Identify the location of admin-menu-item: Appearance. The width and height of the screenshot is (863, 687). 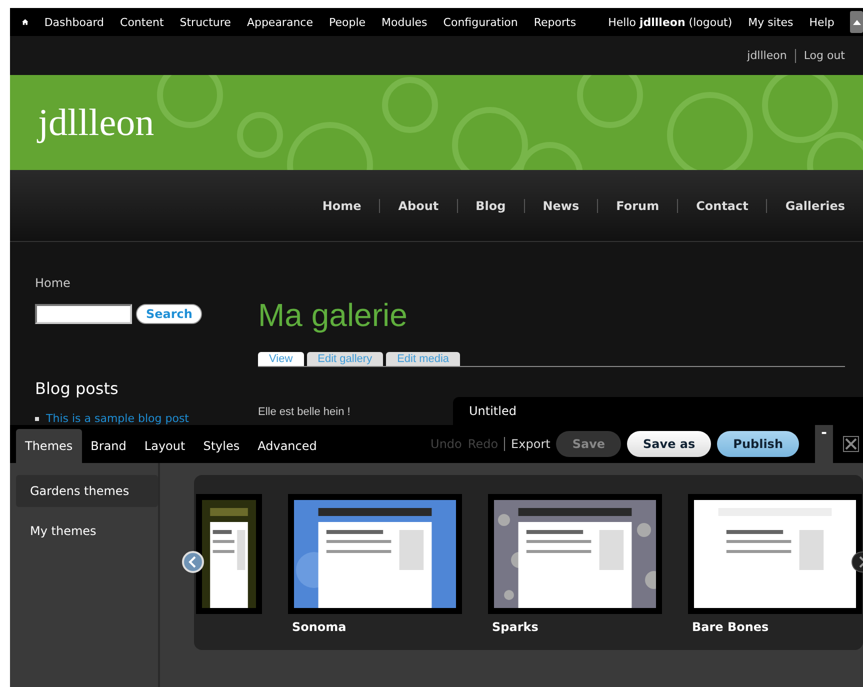
(279, 22).